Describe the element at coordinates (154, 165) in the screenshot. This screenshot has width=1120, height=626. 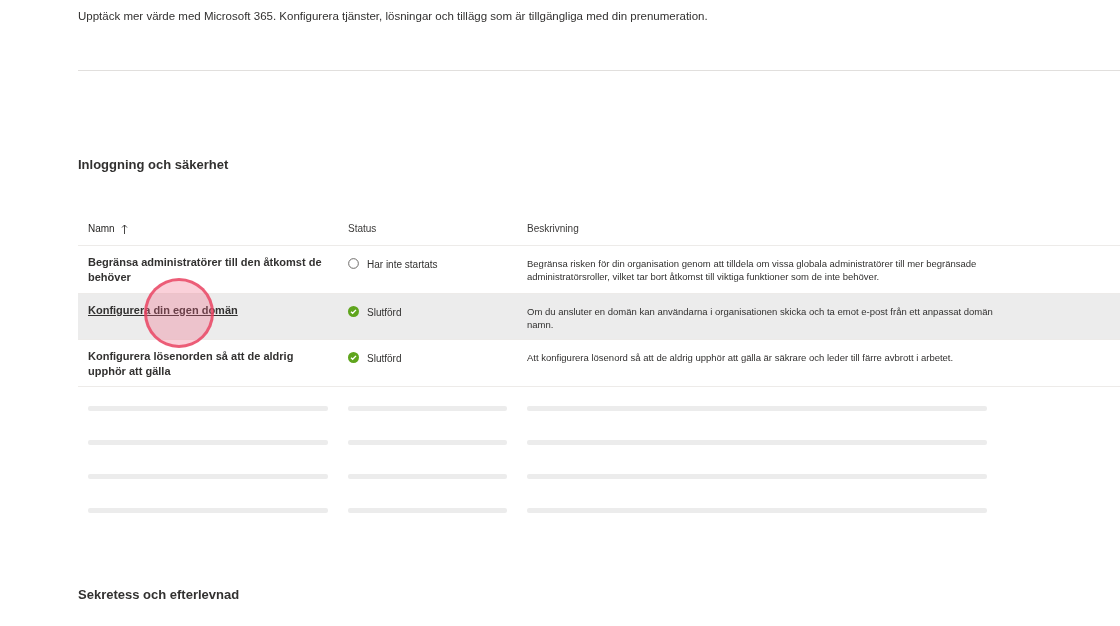
I see `section-heading: Inloggning och säkerhet` at that location.